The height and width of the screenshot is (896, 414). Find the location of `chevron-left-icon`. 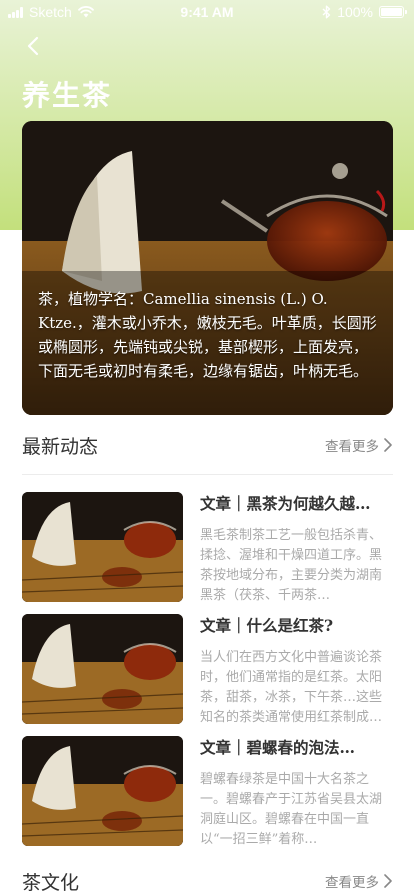

chevron-left-icon is located at coordinates (33, 46).